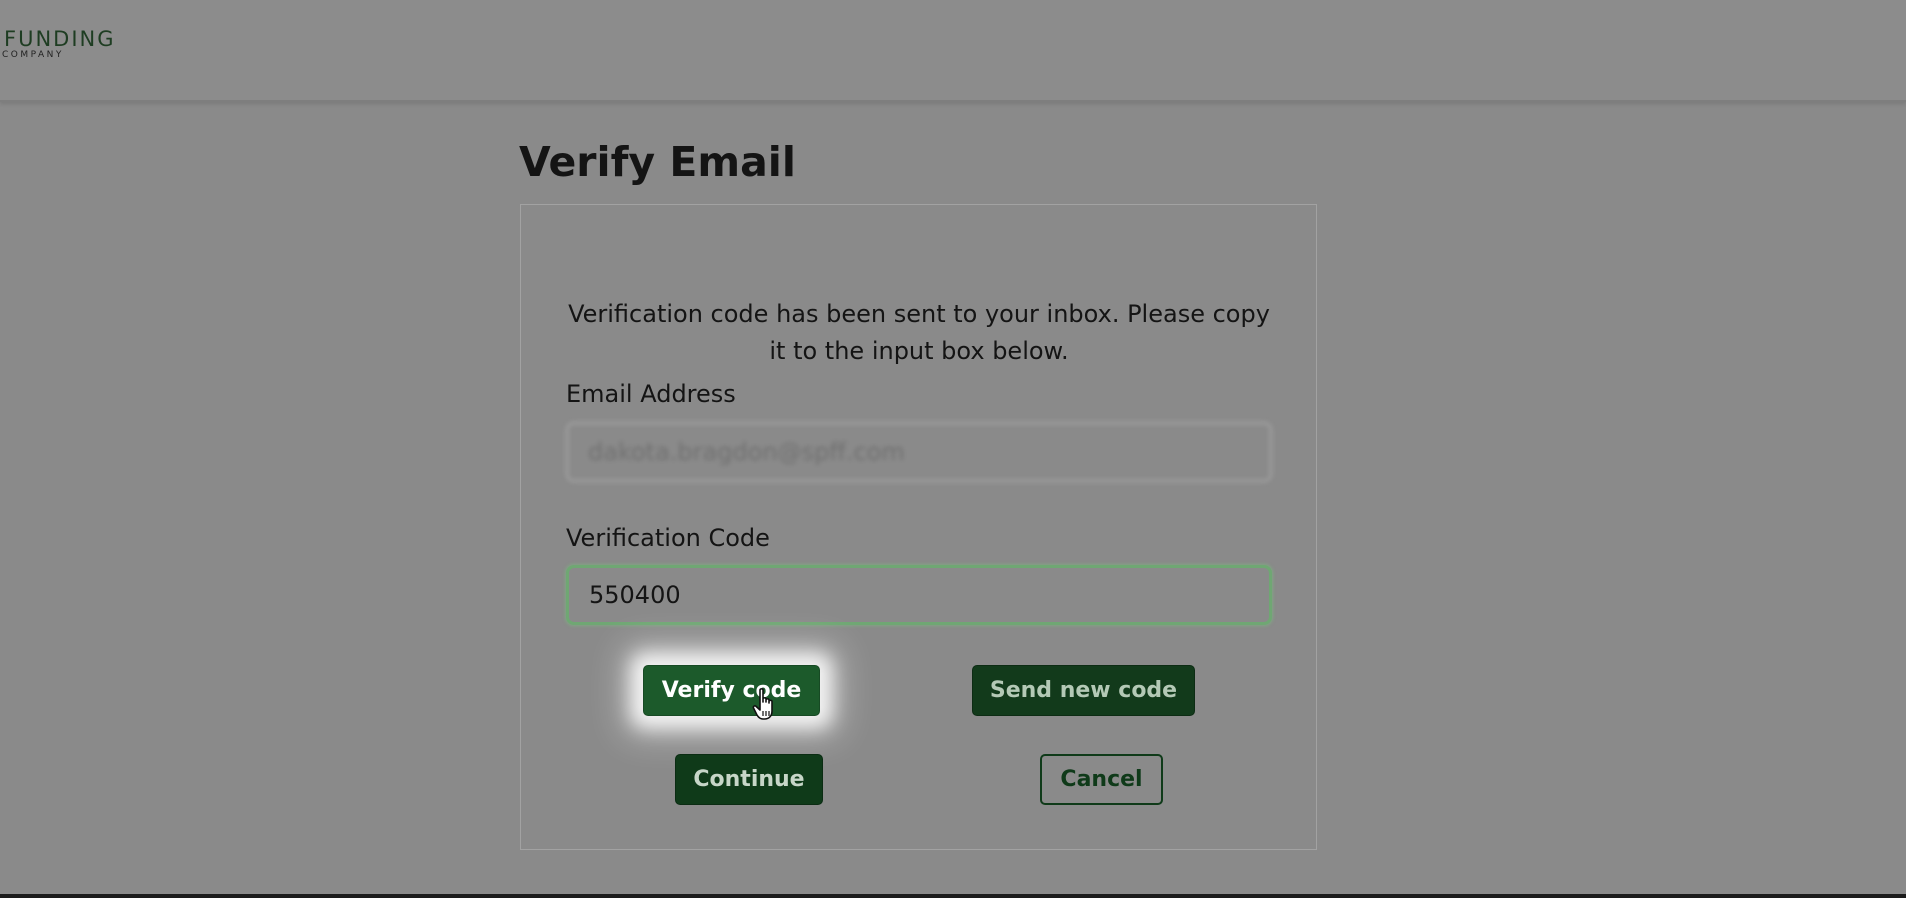  Describe the element at coordinates (749, 779) in the screenshot. I see `continue-button: Continue` at that location.